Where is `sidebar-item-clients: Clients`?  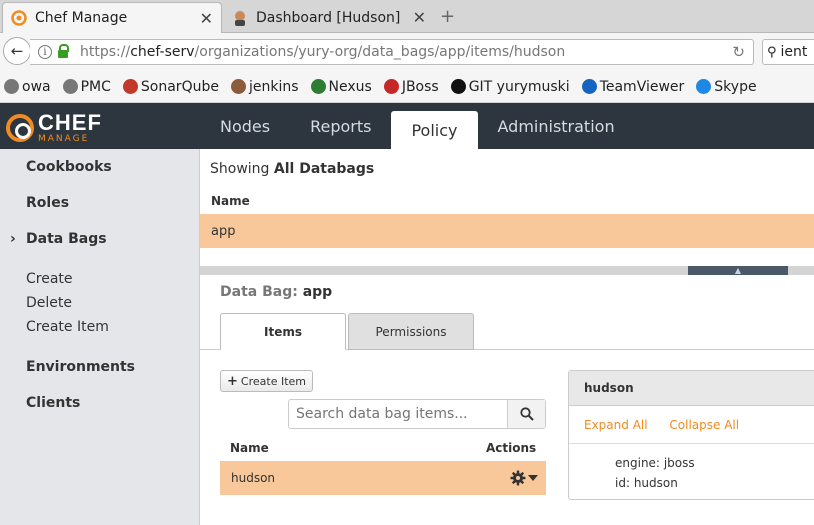 sidebar-item-clients: Clients is located at coordinates (53, 403).